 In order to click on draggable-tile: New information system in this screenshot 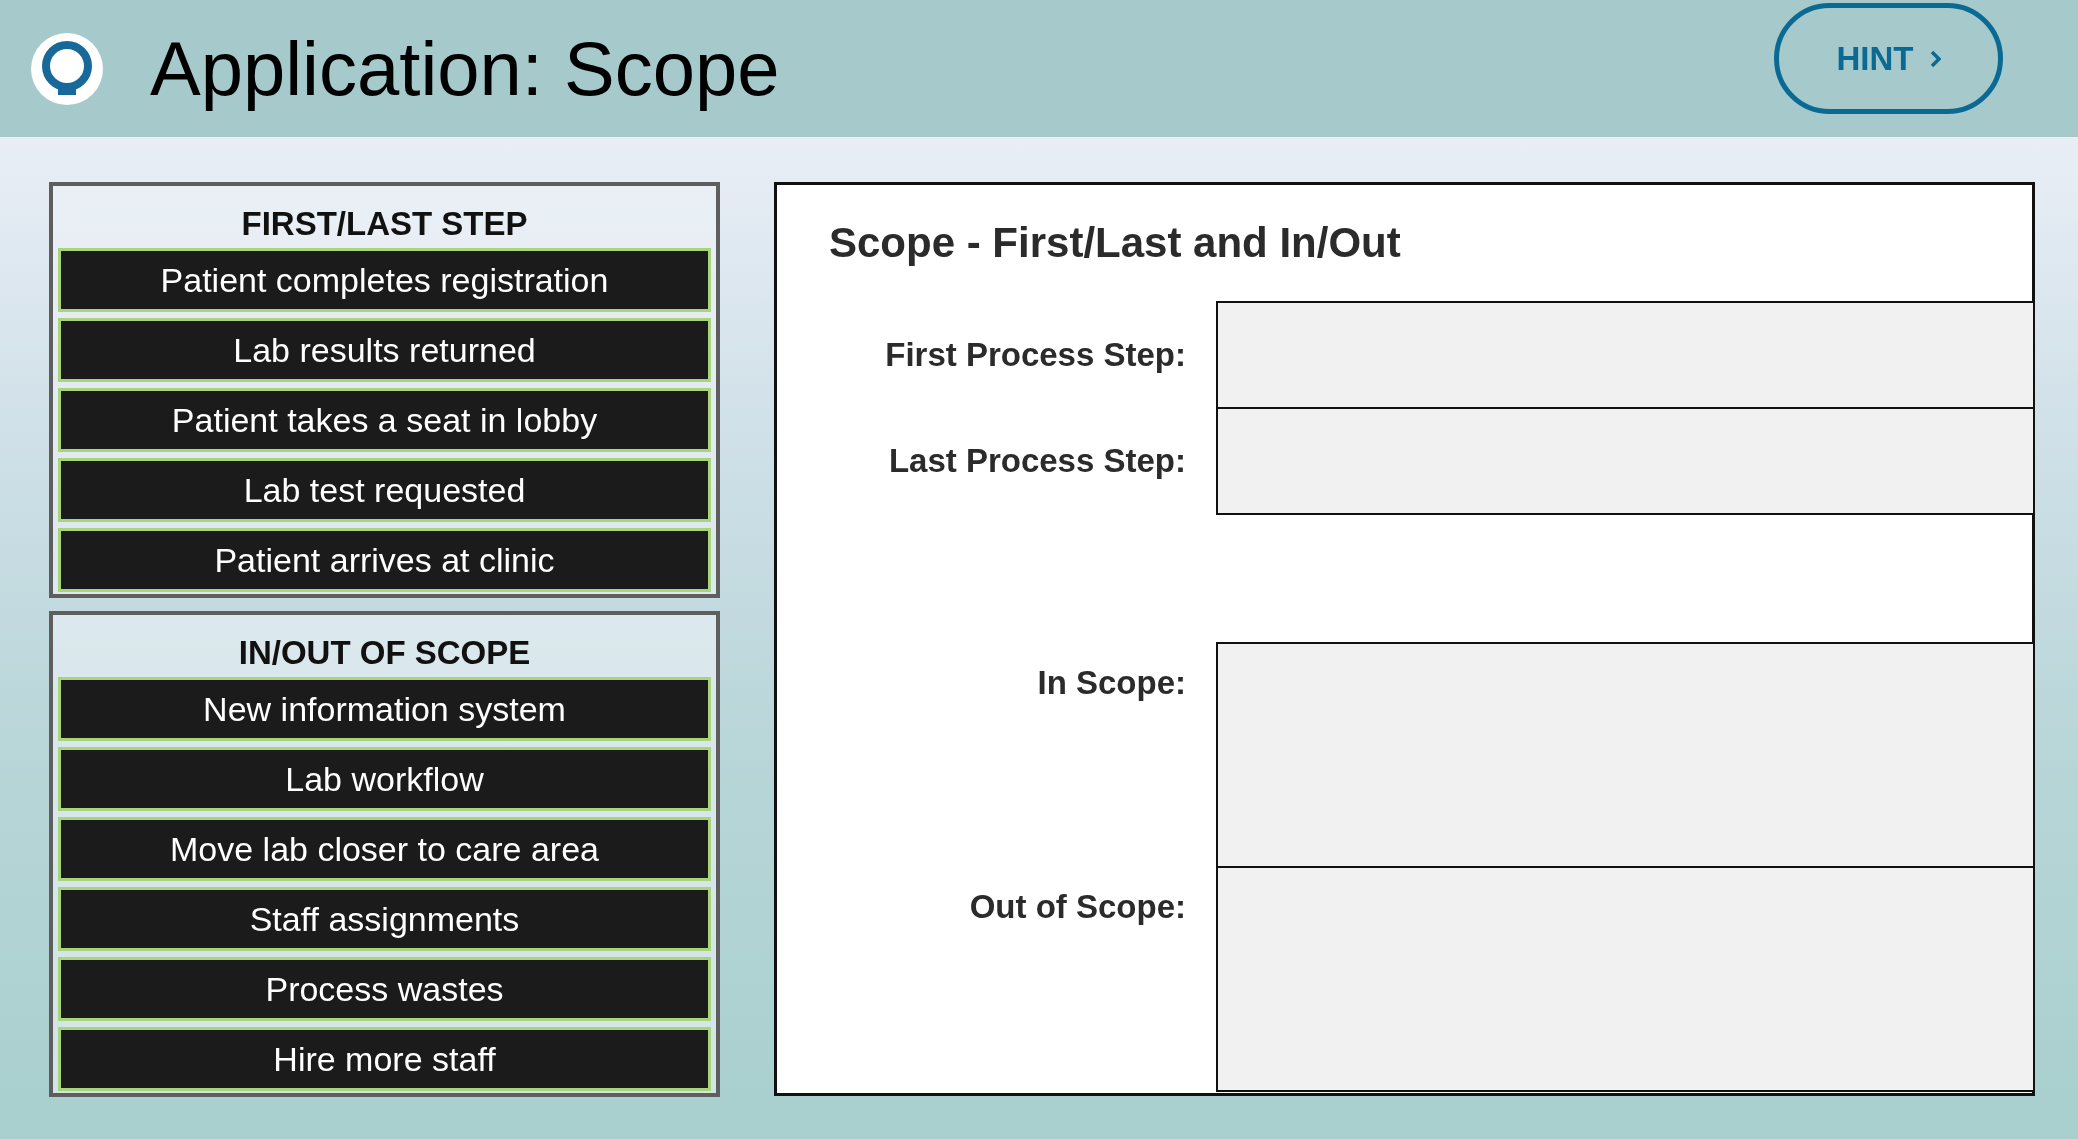, I will do `click(384, 709)`.